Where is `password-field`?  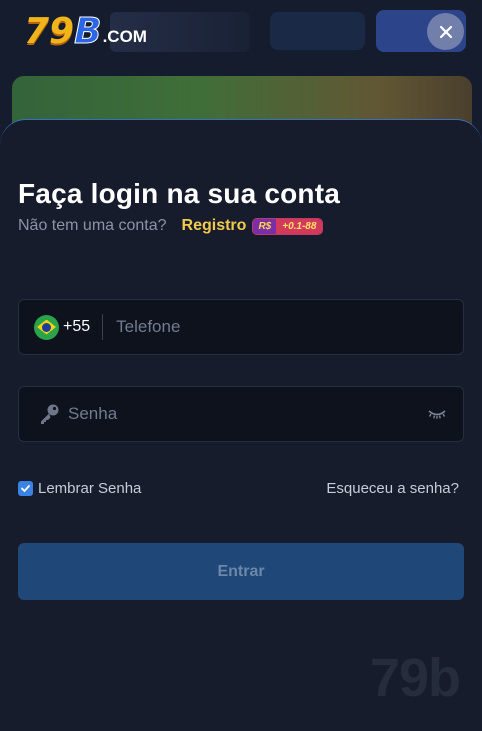
password-field is located at coordinates (241, 414).